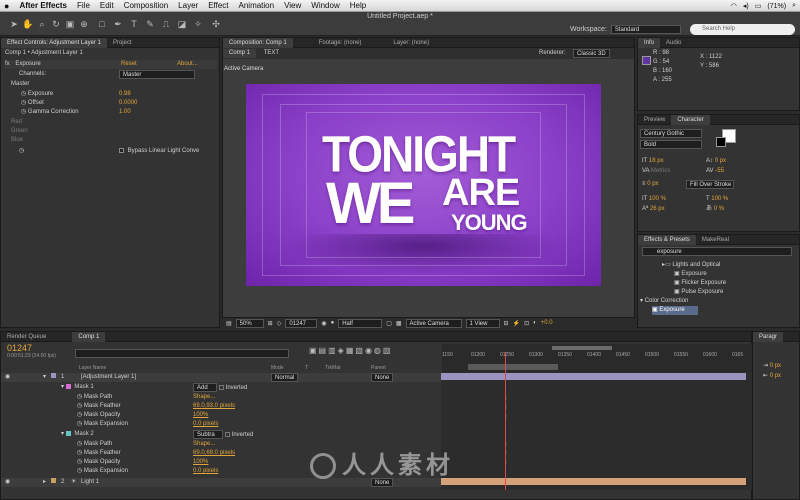 This screenshot has height=500, width=800. Describe the element at coordinates (214, 453) in the screenshot. I see `mask-feather-value: 69.0,69.0 pixels` at that location.